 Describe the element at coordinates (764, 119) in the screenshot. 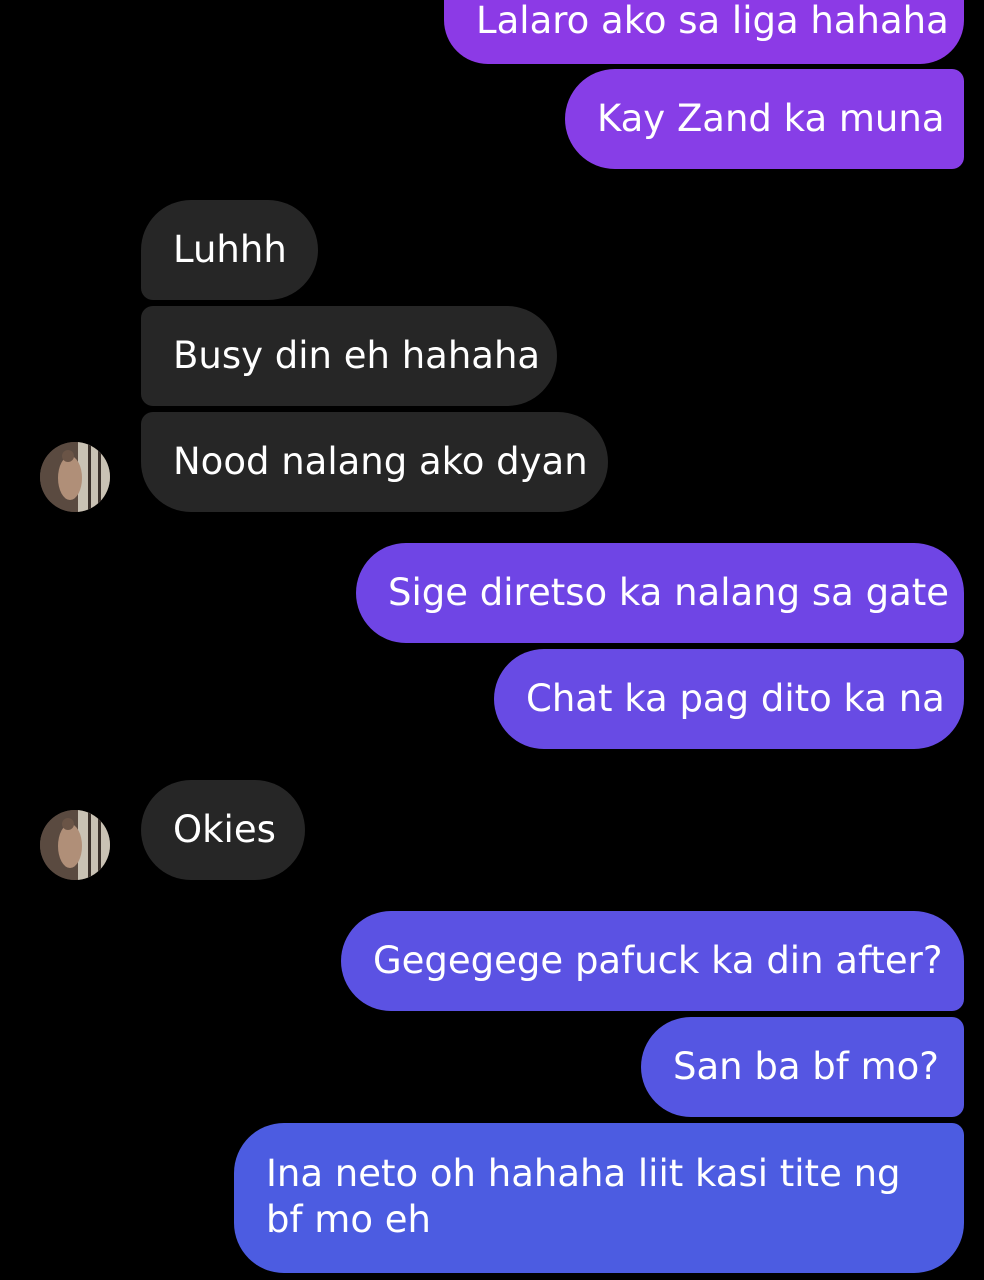

I see `message-bubble-sent: Kay Zand ka muna` at that location.